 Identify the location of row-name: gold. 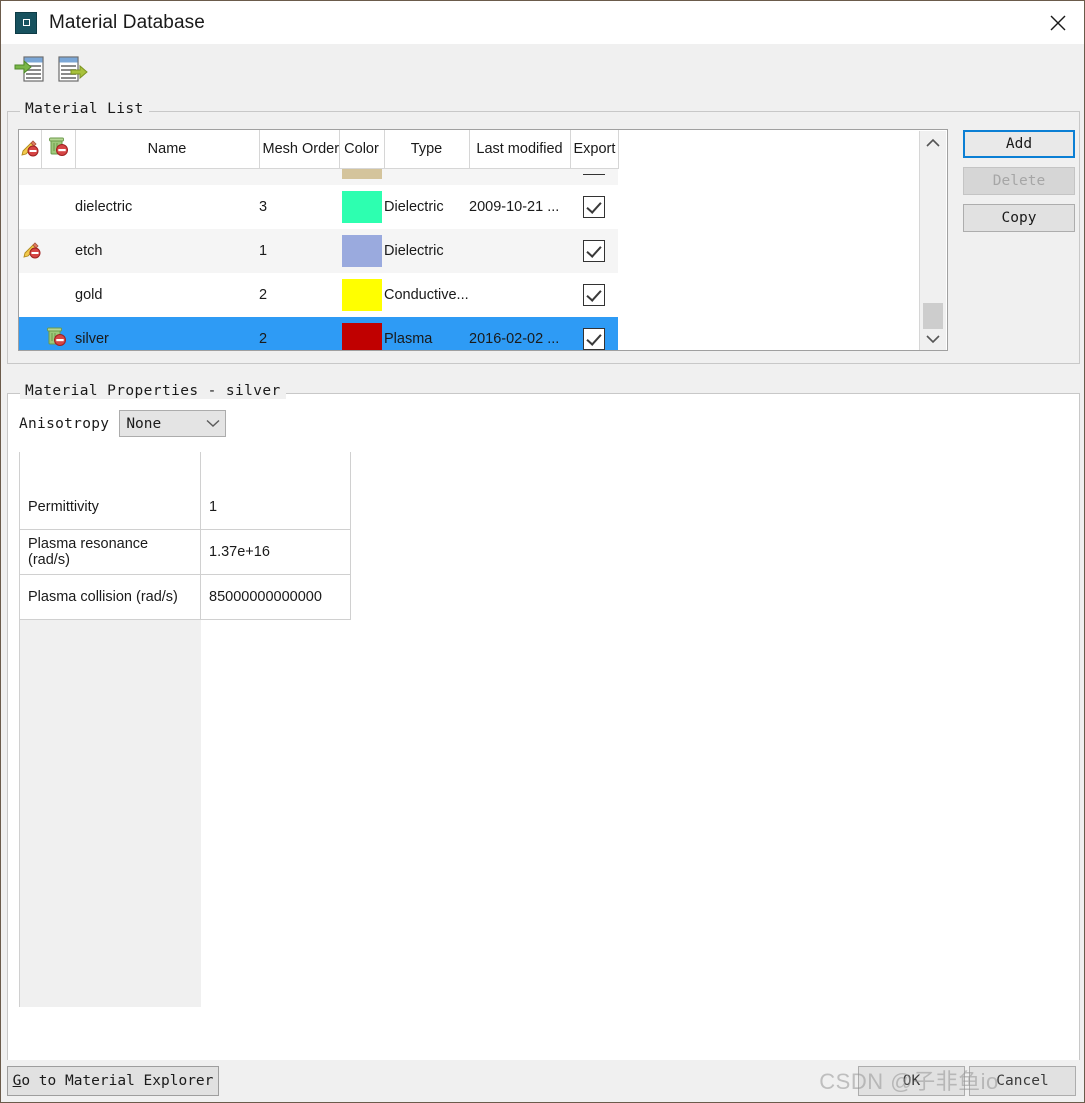
(89, 295).